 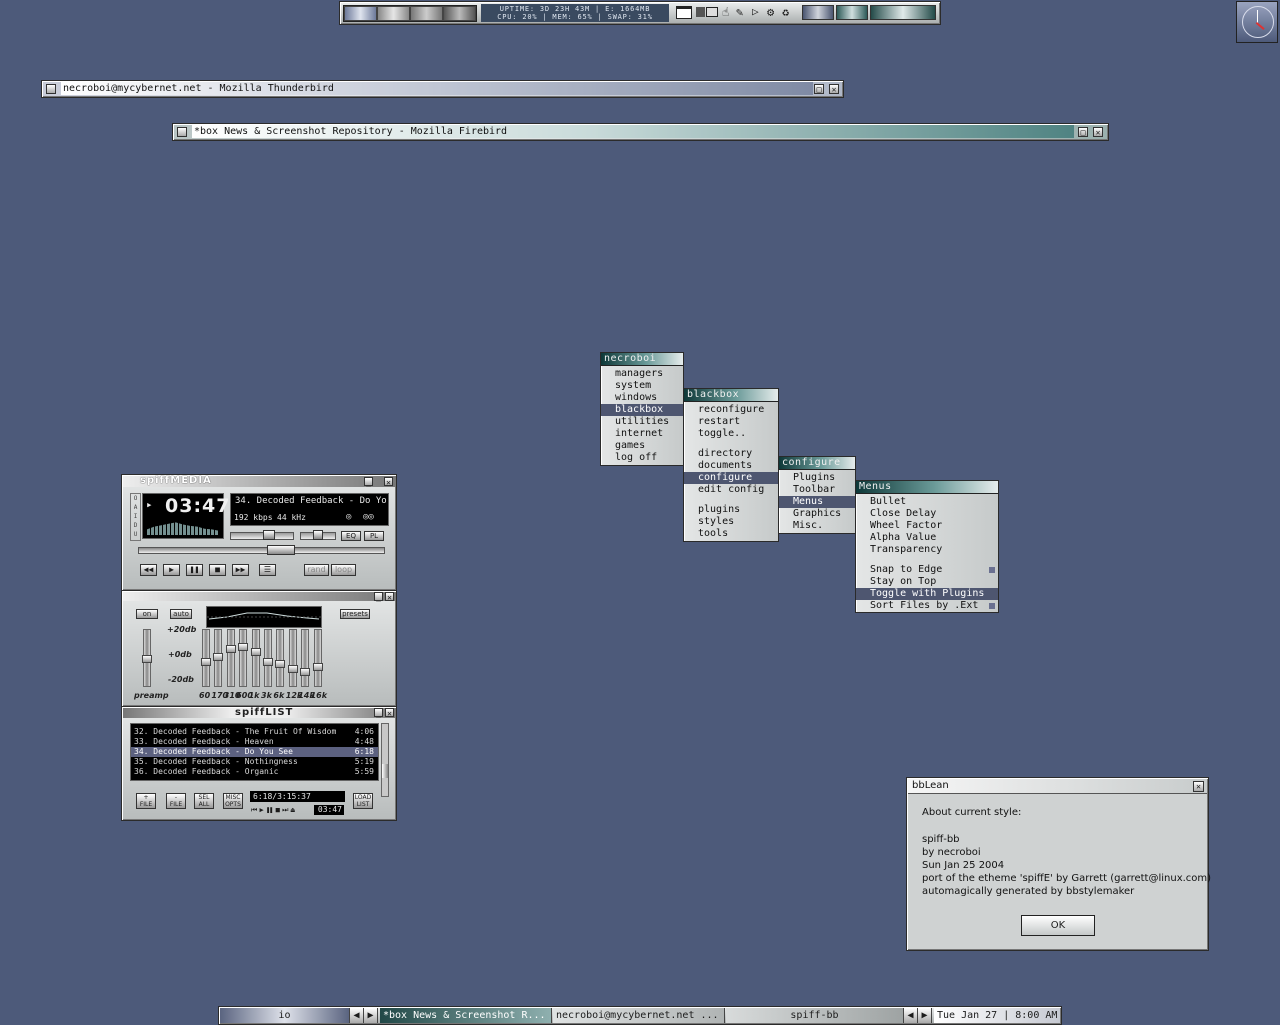 I want to click on menu-item-toggle-with-plugins: Toggle with Plugins, so click(x=927, y=594).